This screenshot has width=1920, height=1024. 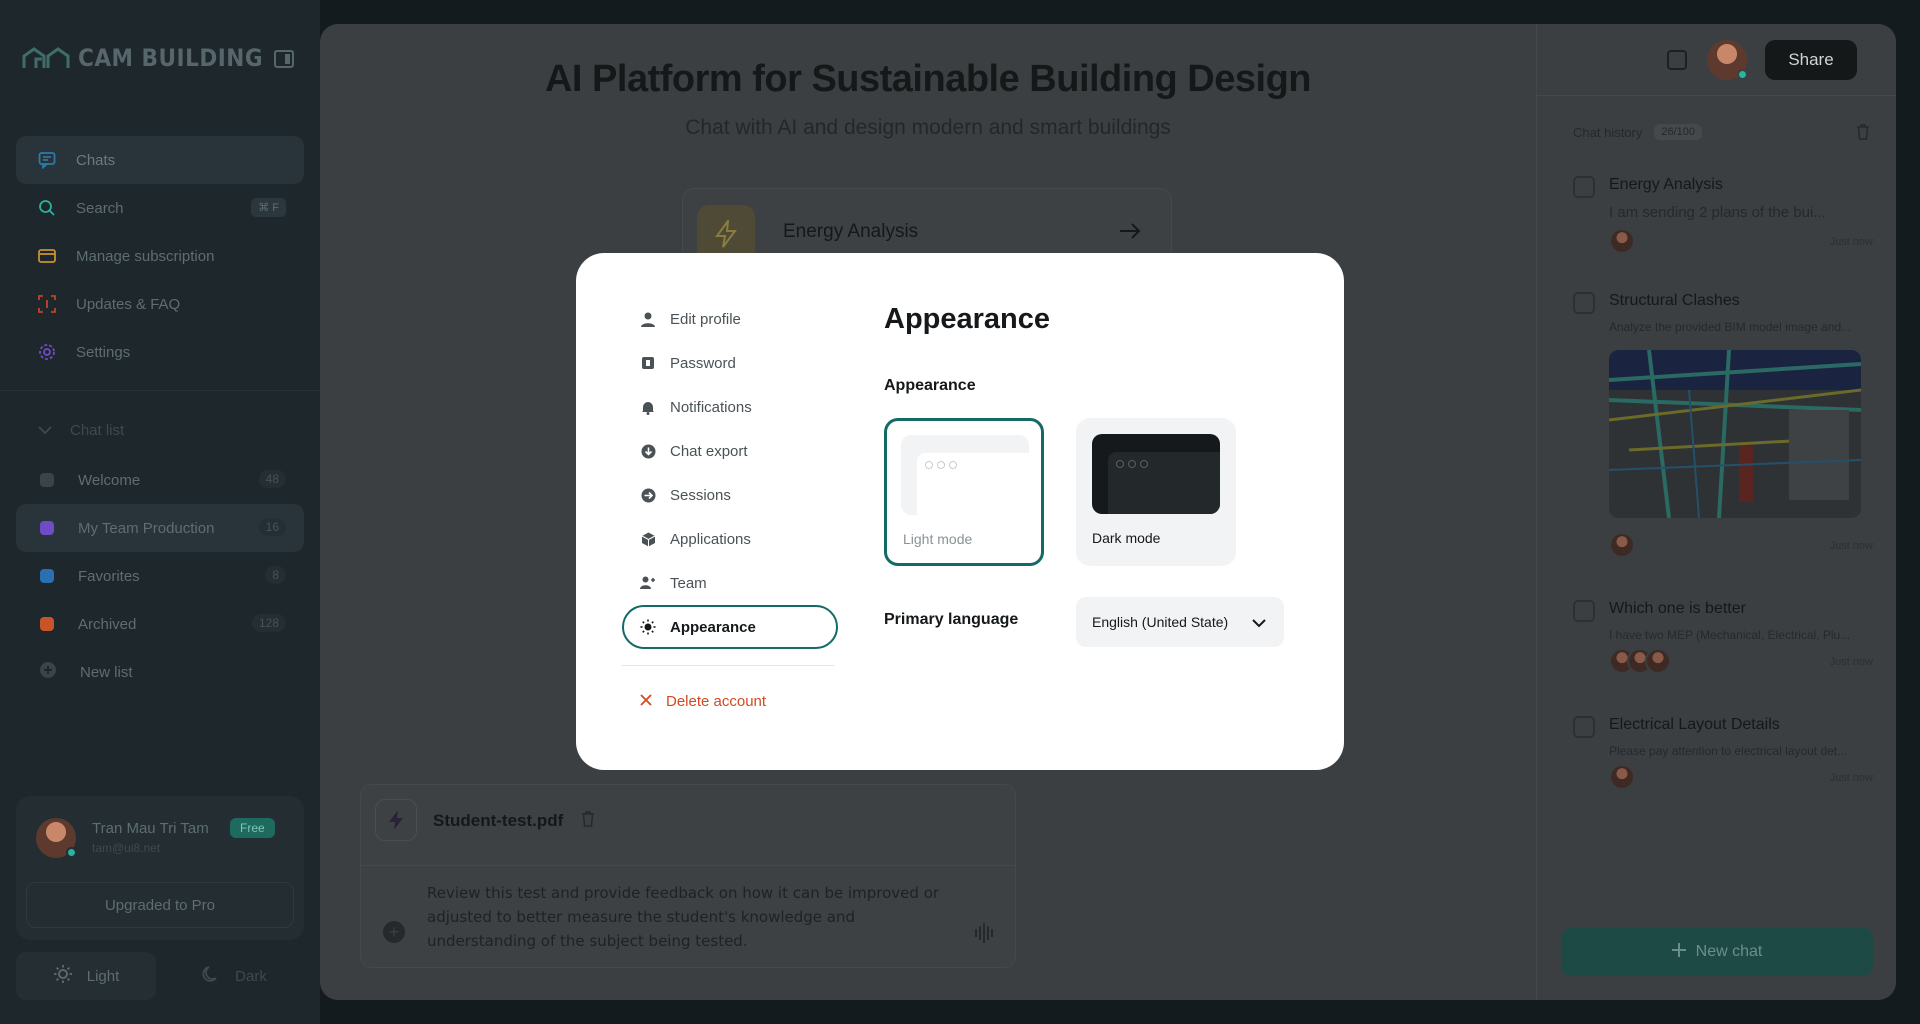 I want to click on chat-list-label: Chat list, so click(x=97, y=430).